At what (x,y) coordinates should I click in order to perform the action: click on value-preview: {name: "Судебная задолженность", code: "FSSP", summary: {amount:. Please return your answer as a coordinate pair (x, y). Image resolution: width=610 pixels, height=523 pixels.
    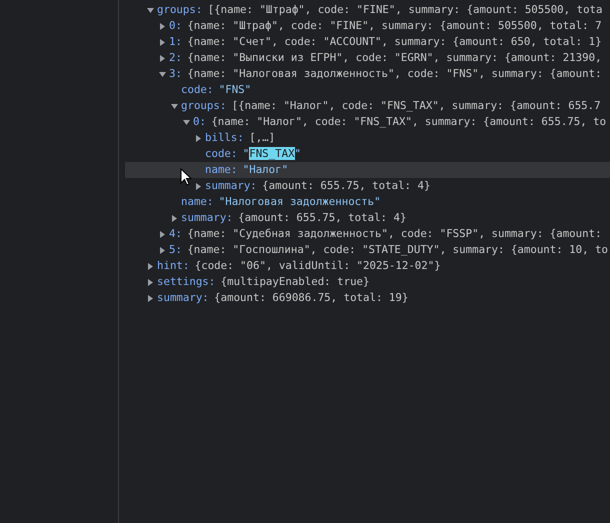
    Looking at the image, I should click on (394, 234).